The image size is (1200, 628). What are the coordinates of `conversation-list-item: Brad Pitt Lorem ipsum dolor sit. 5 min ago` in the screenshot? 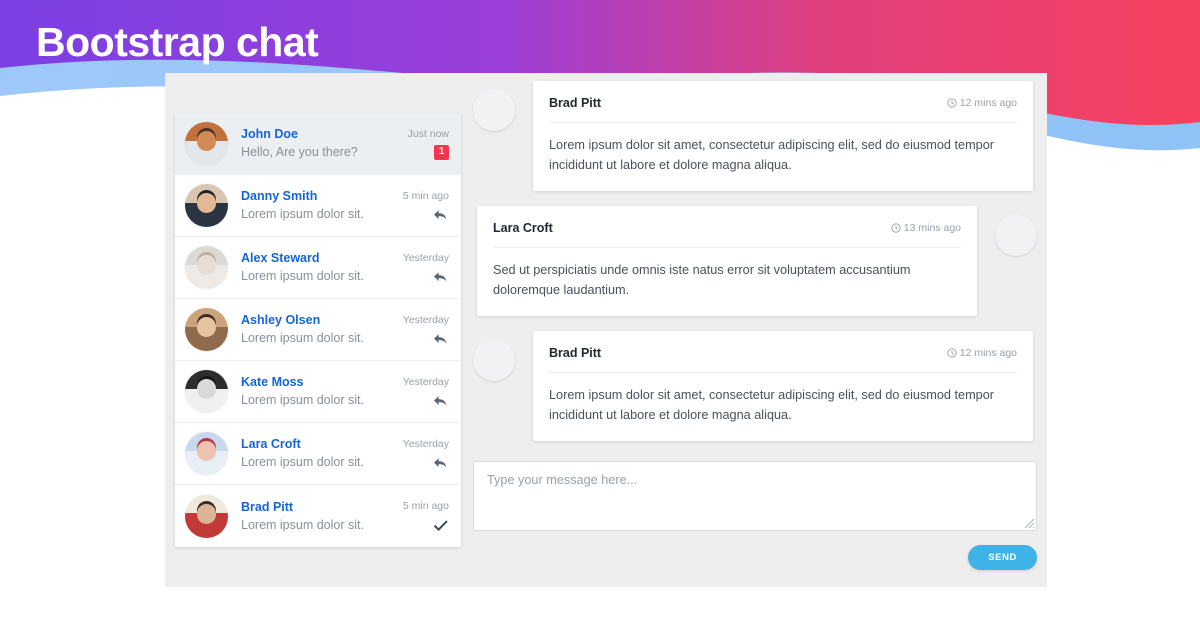 It's located at (318, 516).